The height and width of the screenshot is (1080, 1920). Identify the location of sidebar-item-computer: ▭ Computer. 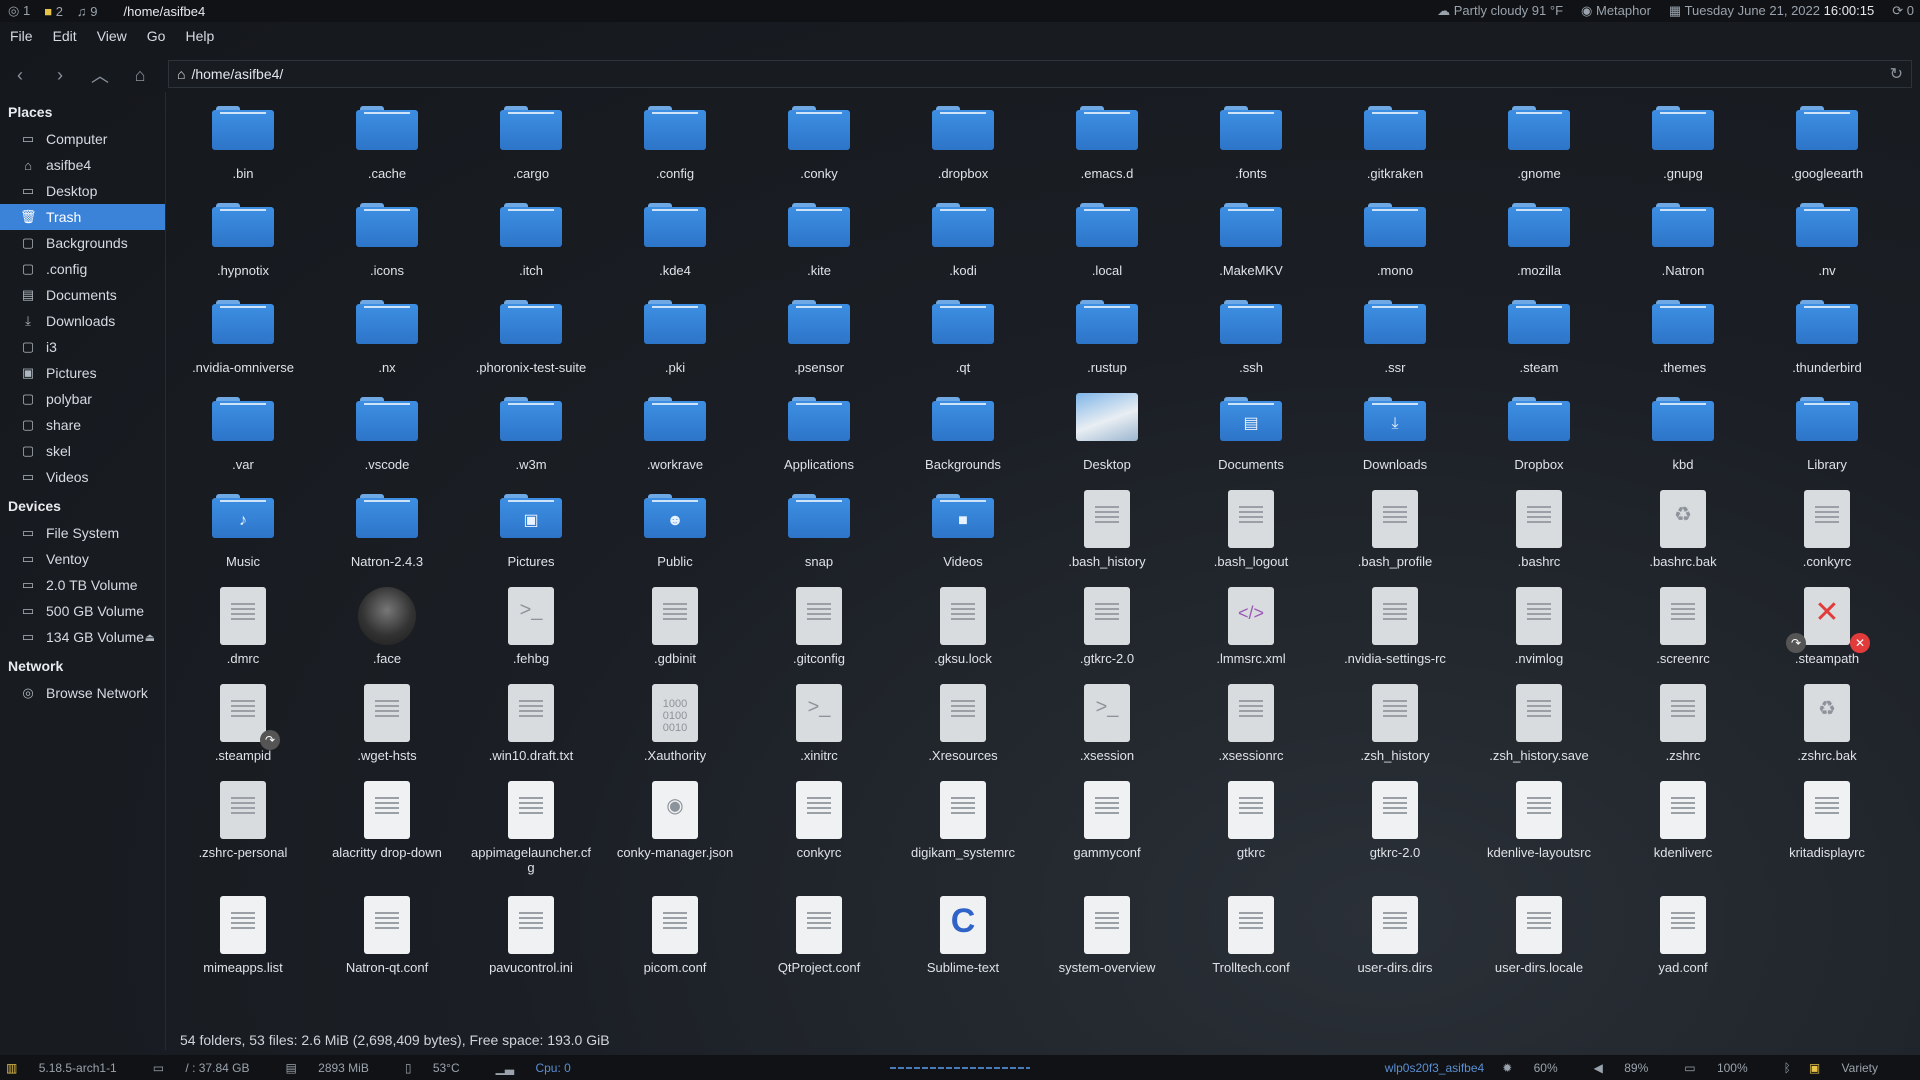
(82, 139).